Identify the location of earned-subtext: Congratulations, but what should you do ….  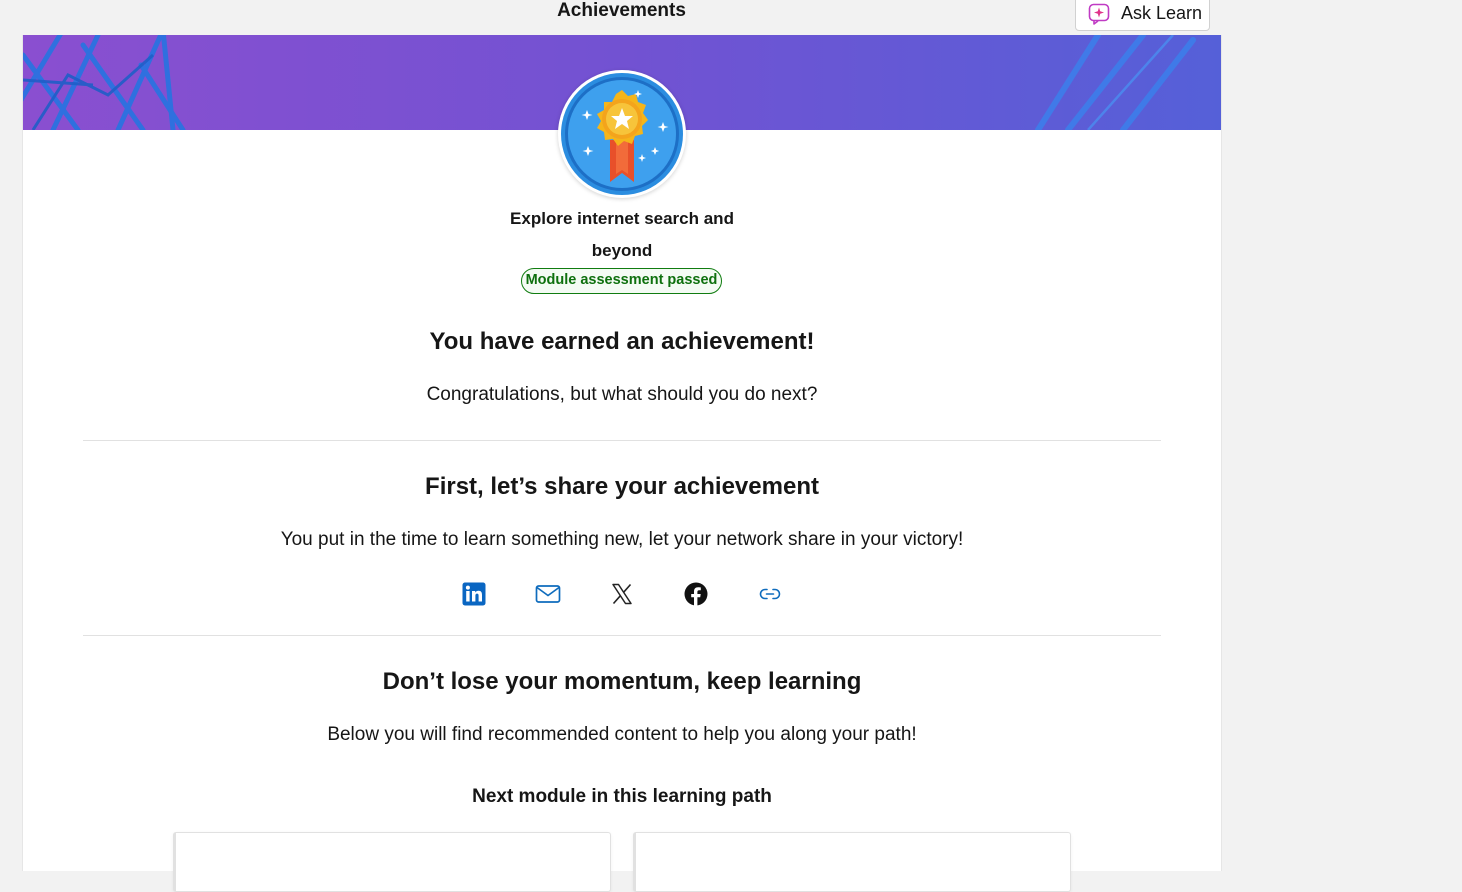
(622, 394).